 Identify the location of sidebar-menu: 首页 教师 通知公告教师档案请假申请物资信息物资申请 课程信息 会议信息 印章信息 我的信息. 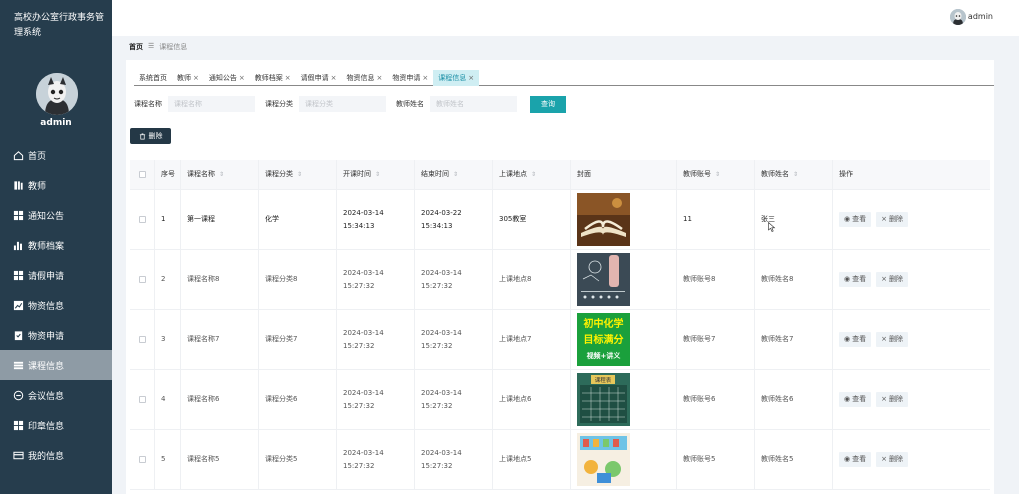
(56, 305).